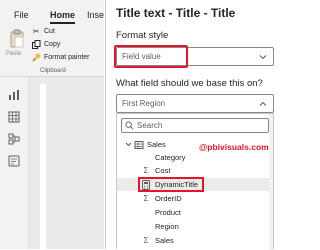 Image resolution: width=320 pixels, height=250 pixels. Describe the element at coordinates (49, 31) in the screenshot. I see `cut-label: Cut` at that location.